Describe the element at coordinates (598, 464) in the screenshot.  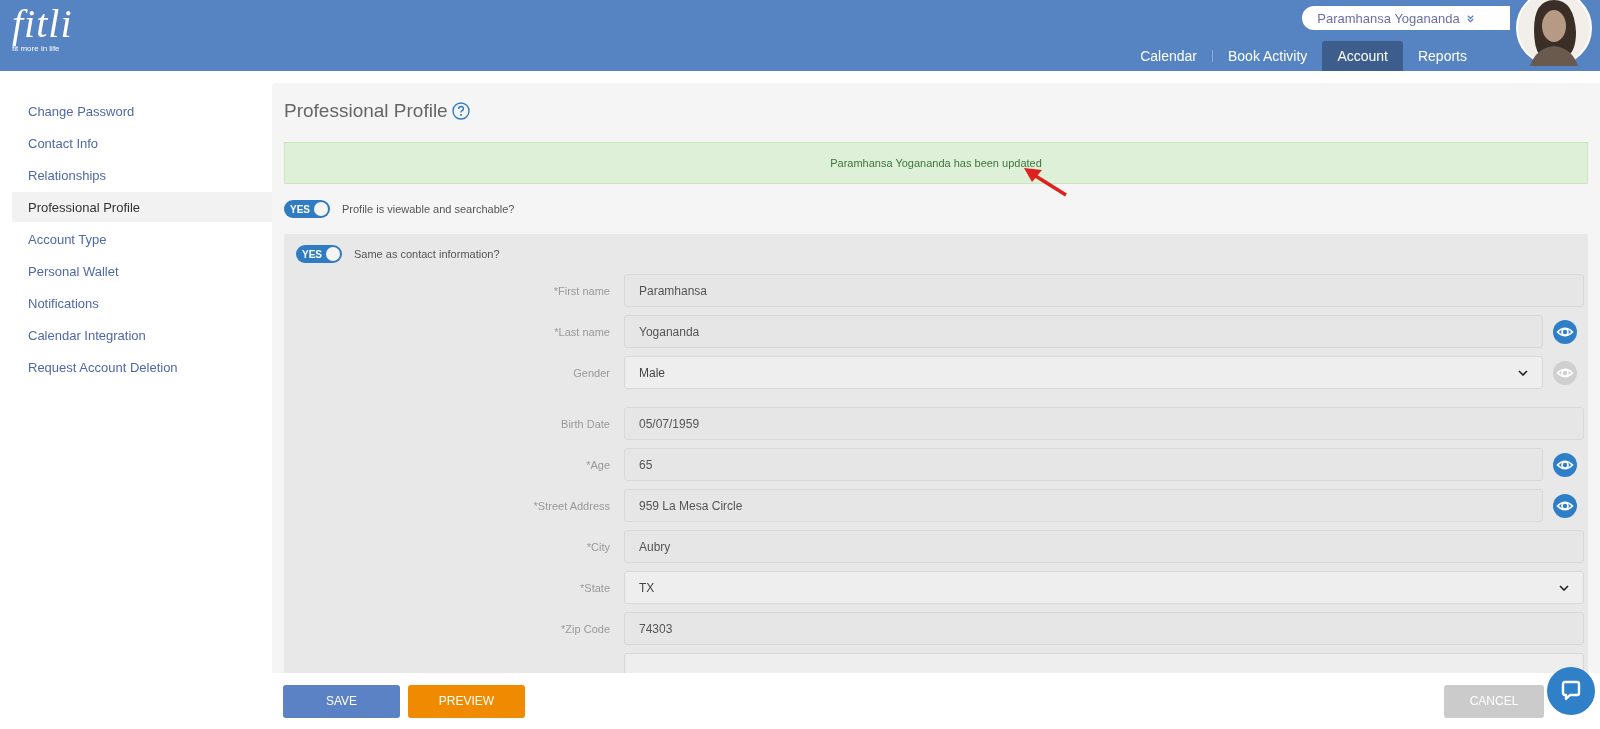
I see `field-label: *Age` at that location.